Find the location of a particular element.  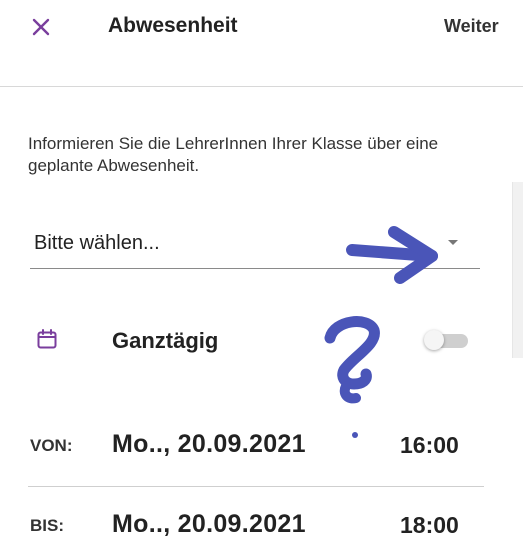

row-divider is located at coordinates (256, 486).